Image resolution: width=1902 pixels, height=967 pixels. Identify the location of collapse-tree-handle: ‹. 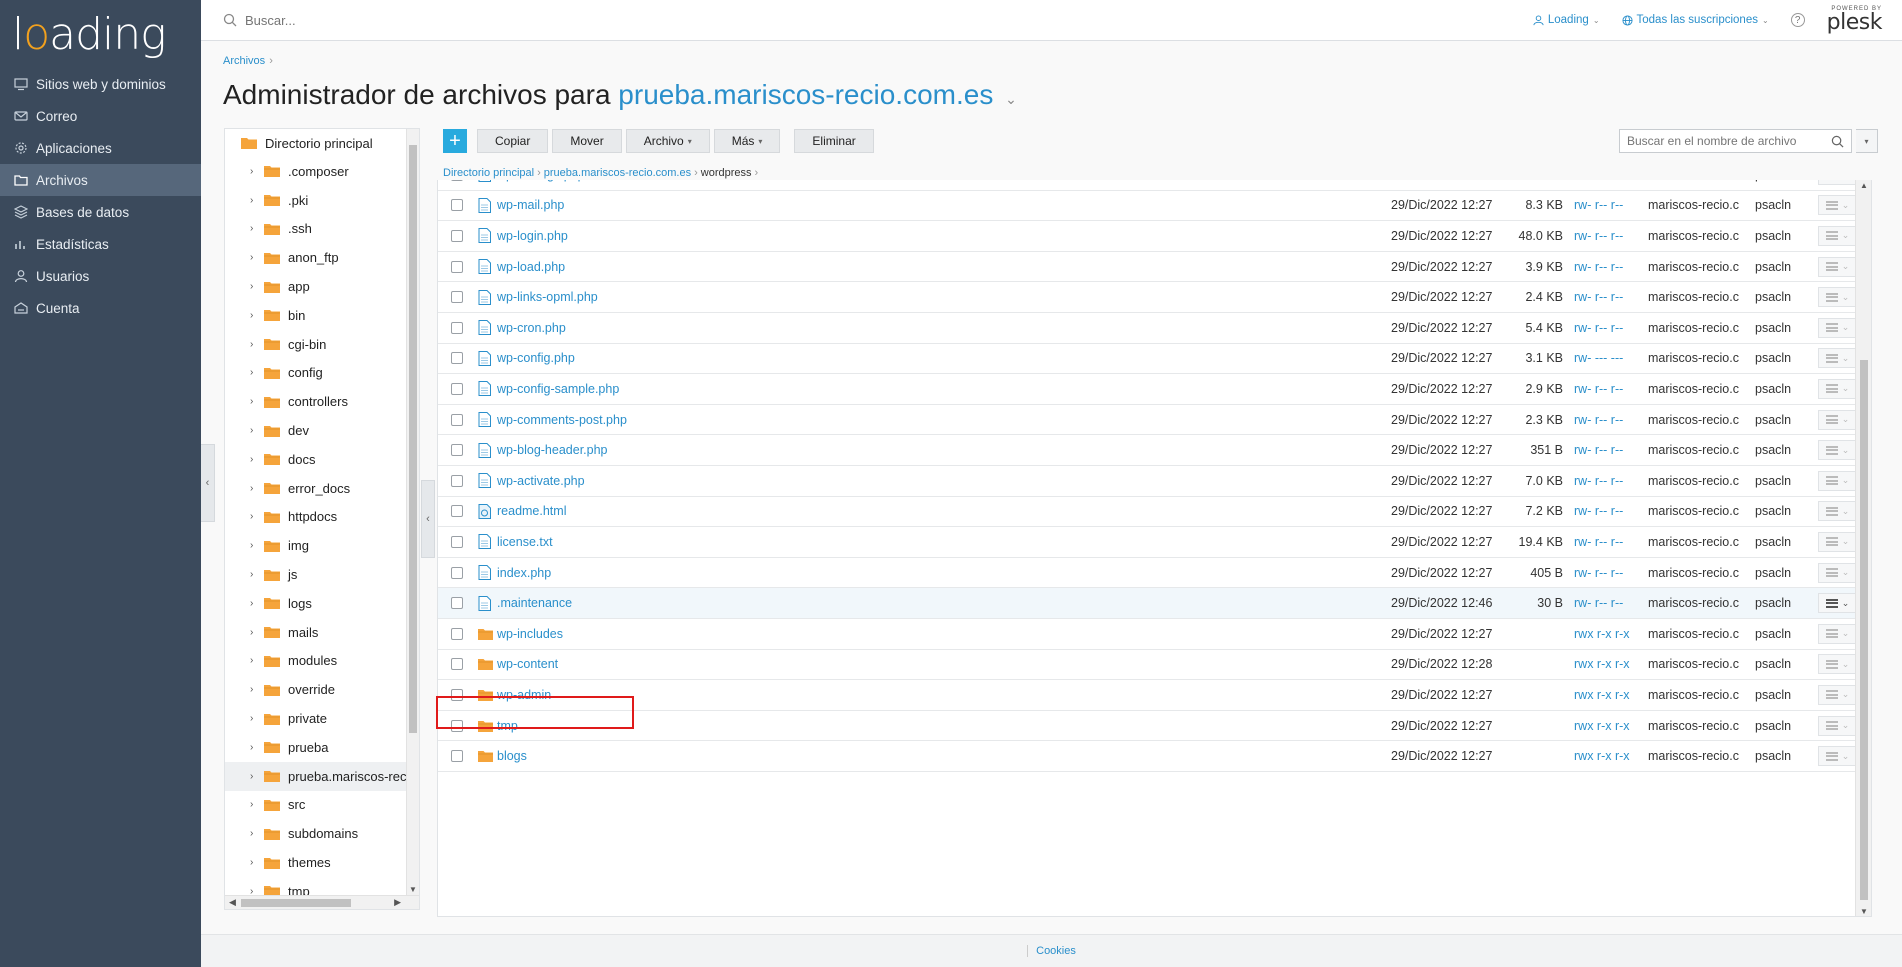
(428, 519).